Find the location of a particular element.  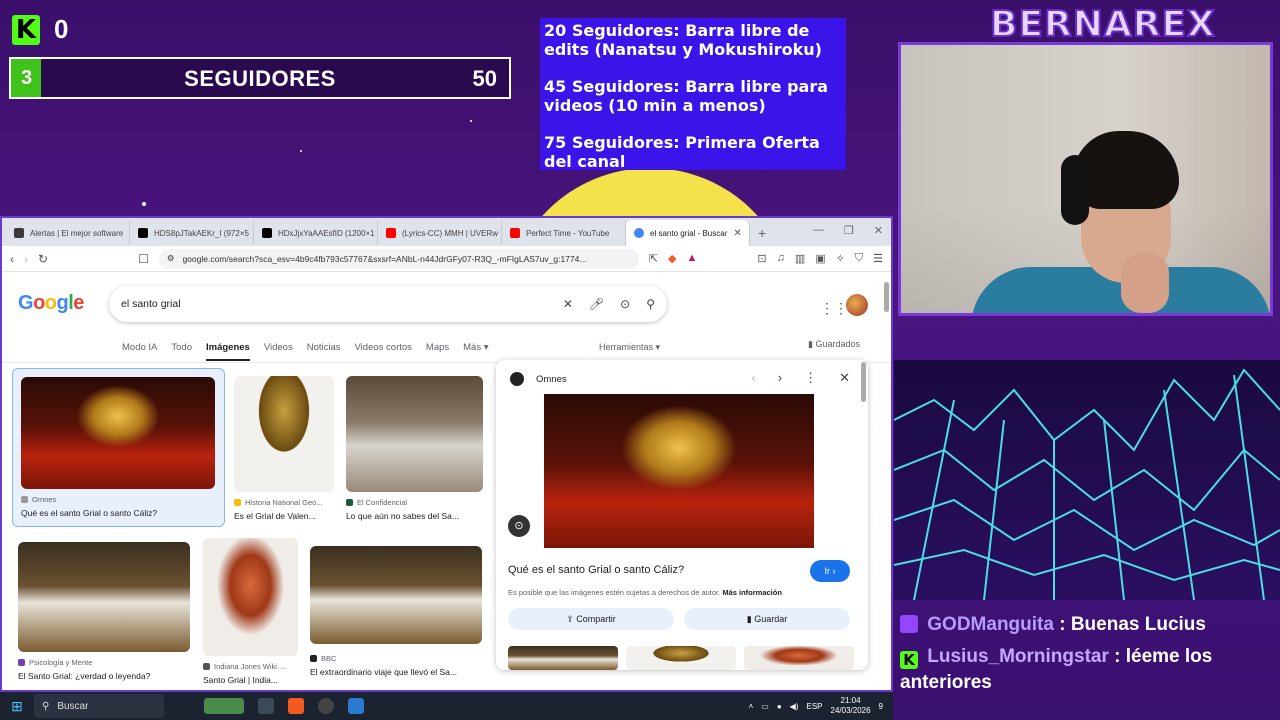

widget-icon is located at coordinates (224, 706).